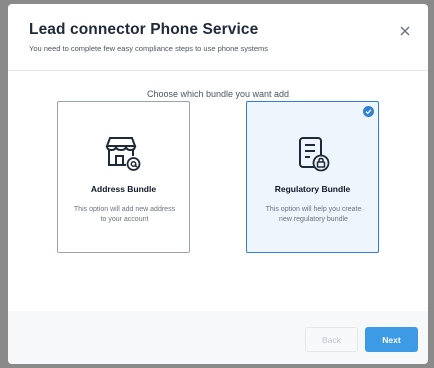  I want to click on address-bundle-title: Address Bundle, so click(123, 189).